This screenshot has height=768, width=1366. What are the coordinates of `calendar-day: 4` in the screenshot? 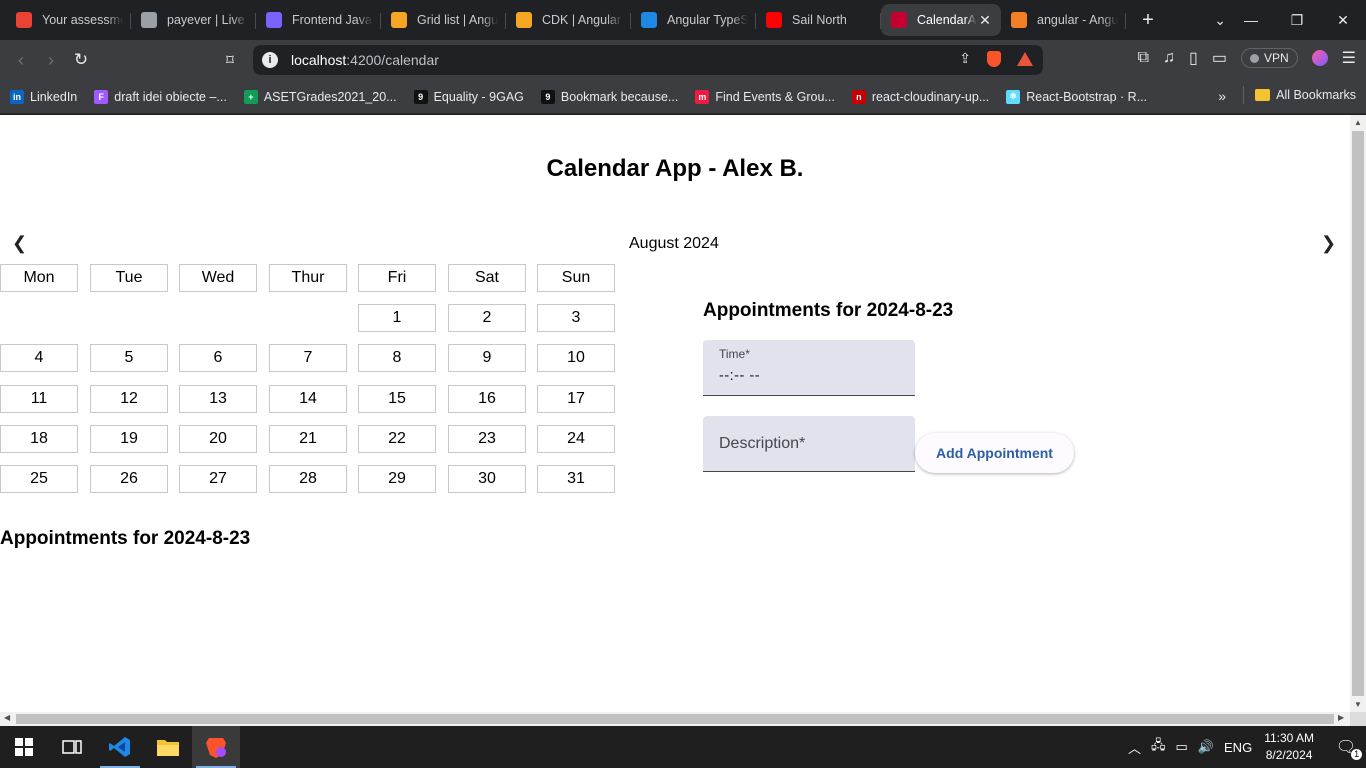 It's located at (39, 358).